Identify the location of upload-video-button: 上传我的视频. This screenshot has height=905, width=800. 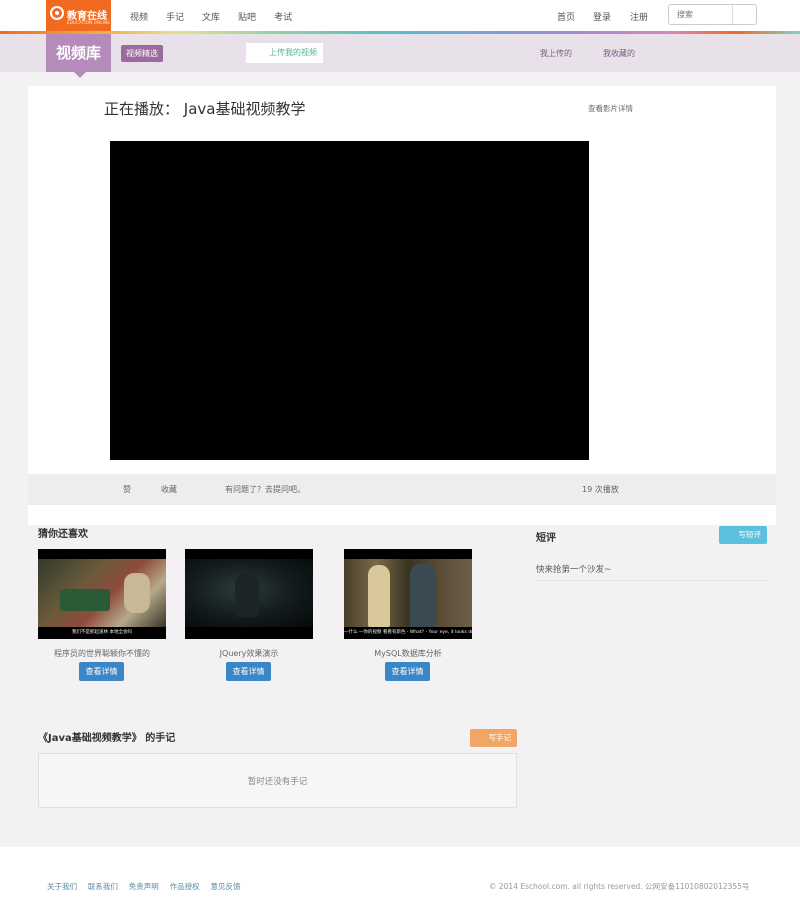
(284, 53).